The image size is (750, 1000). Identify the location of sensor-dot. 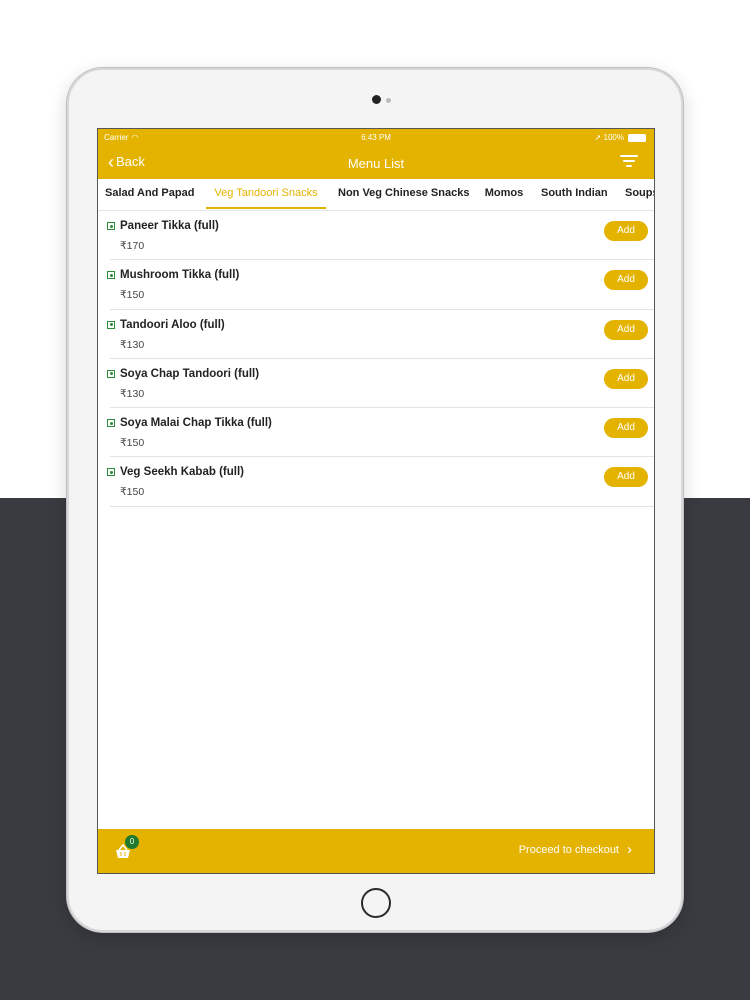
(388, 100).